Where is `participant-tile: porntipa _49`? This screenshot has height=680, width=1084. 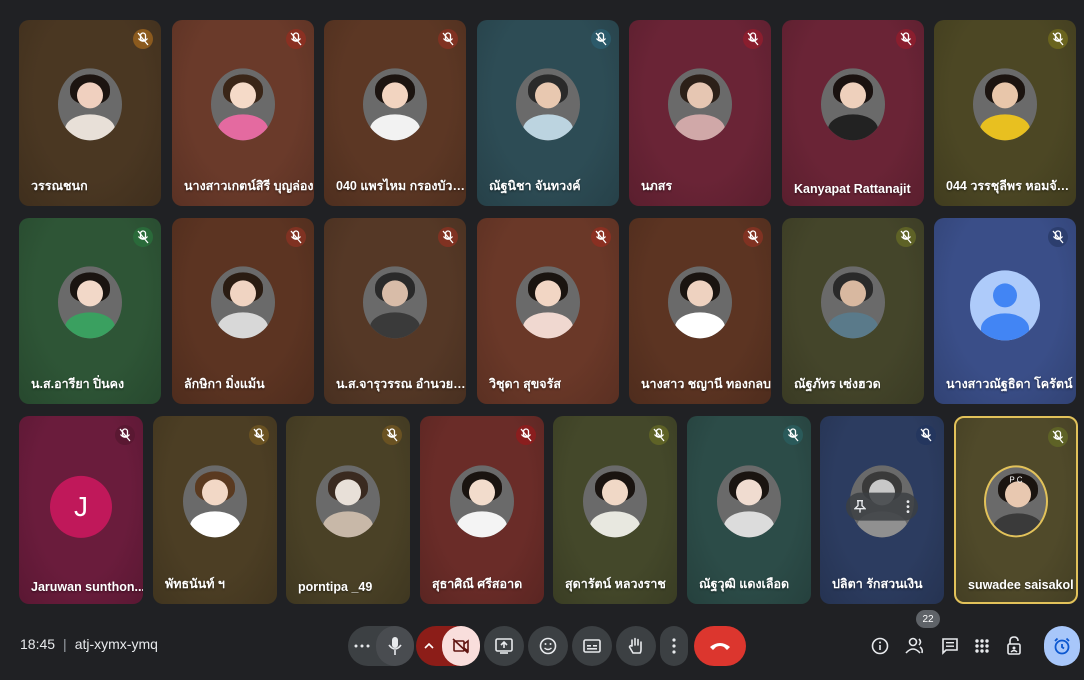 participant-tile: porntipa _49 is located at coordinates (348, 510).